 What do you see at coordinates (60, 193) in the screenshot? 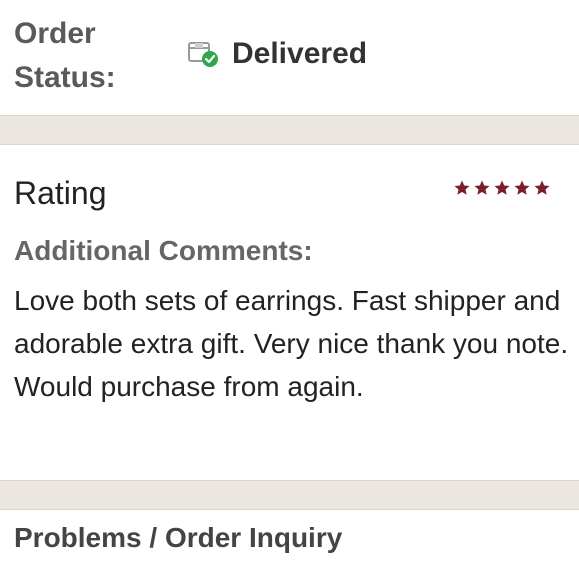
I see `rating-label: Rating` at bounding box center [60, 193].